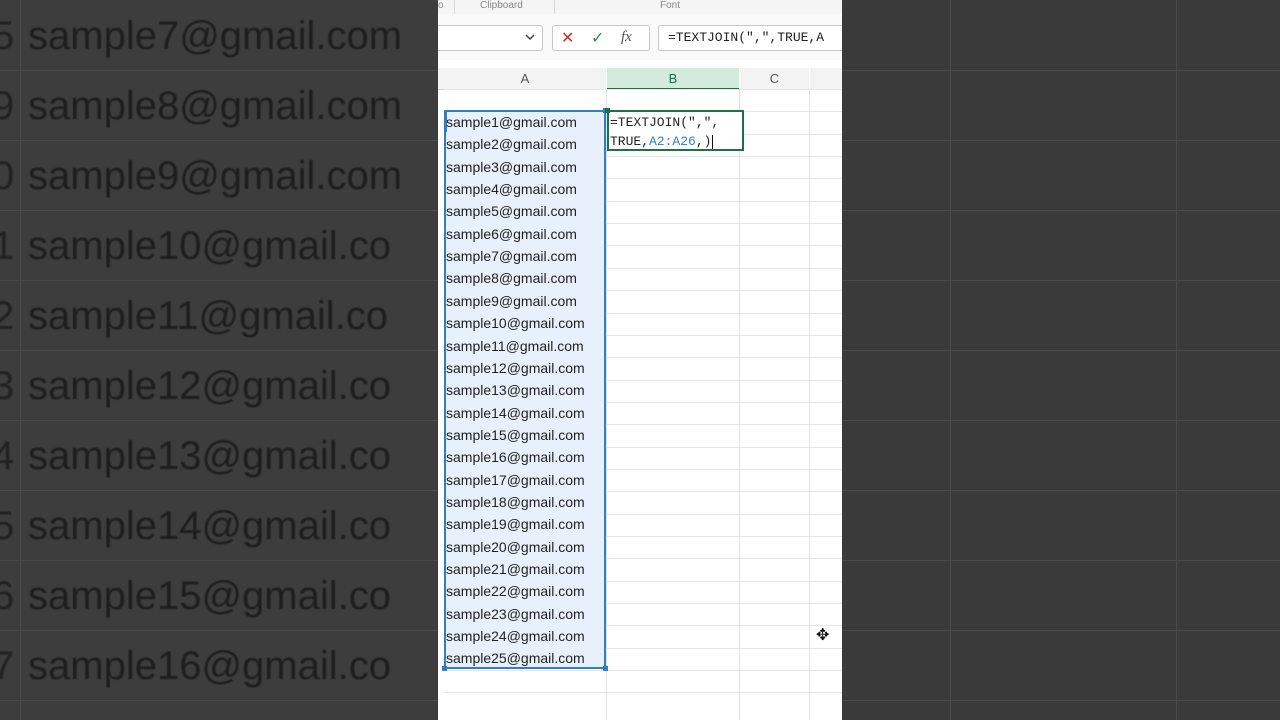 This screenshot has width=1280, height=720. I want to click on cell-a23: sample22@gmail.com, so click(515, 591).